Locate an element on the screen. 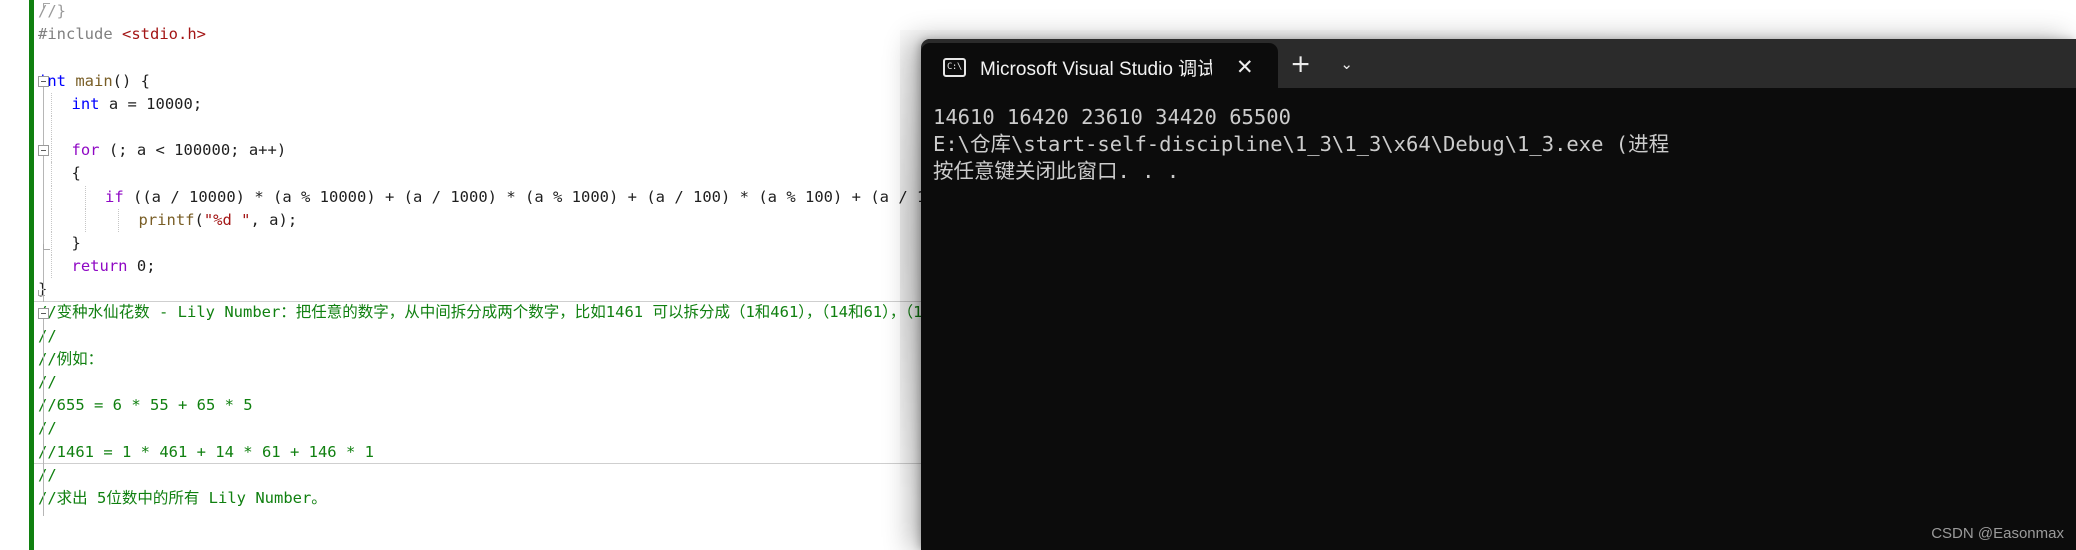 Image resolution: width=2076 pixels, height=550 pixels. outline-end-bracket-main is located at coordinates (41, 293).